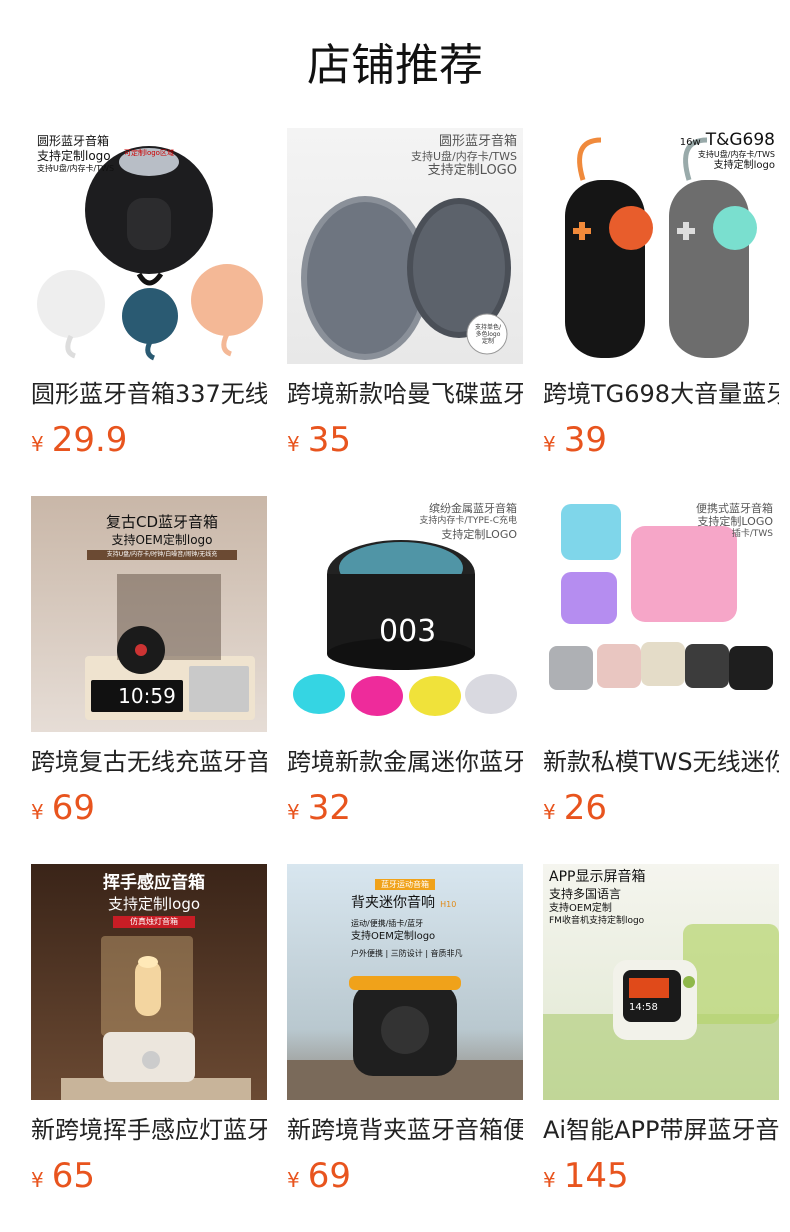 The image size is (790, 1232). I want to click on image-caption: 缤纷金属蓝牙音箱, so click(473, 508).